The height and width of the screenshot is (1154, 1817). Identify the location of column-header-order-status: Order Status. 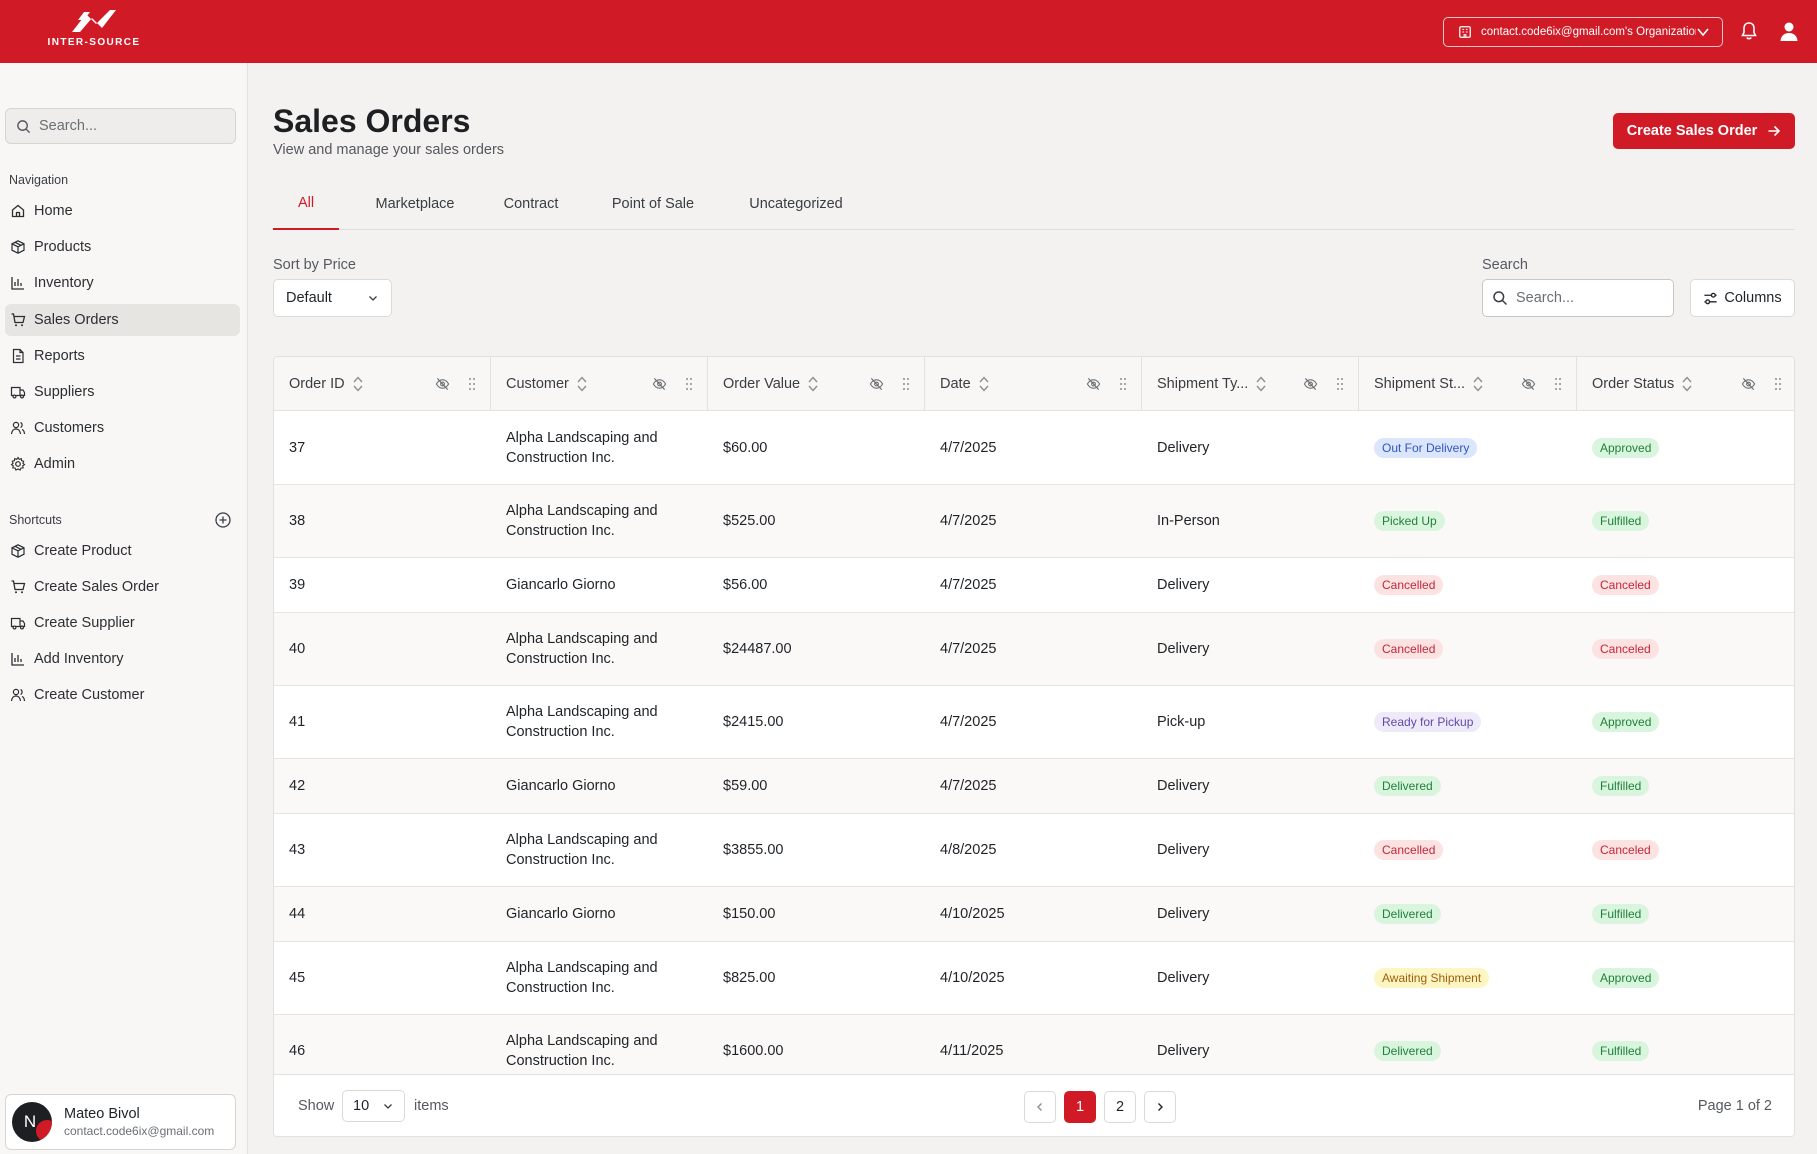
(1685, 384).